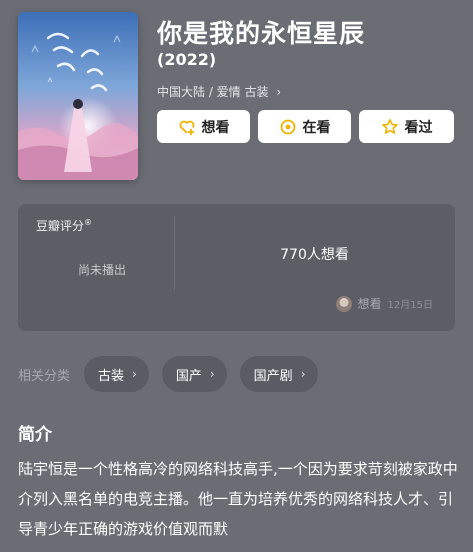 The width and height of the screenshot is (473, 552). Describe the element at coordinates (287, 126) in the screenshot. I see `target-icon` at that location.